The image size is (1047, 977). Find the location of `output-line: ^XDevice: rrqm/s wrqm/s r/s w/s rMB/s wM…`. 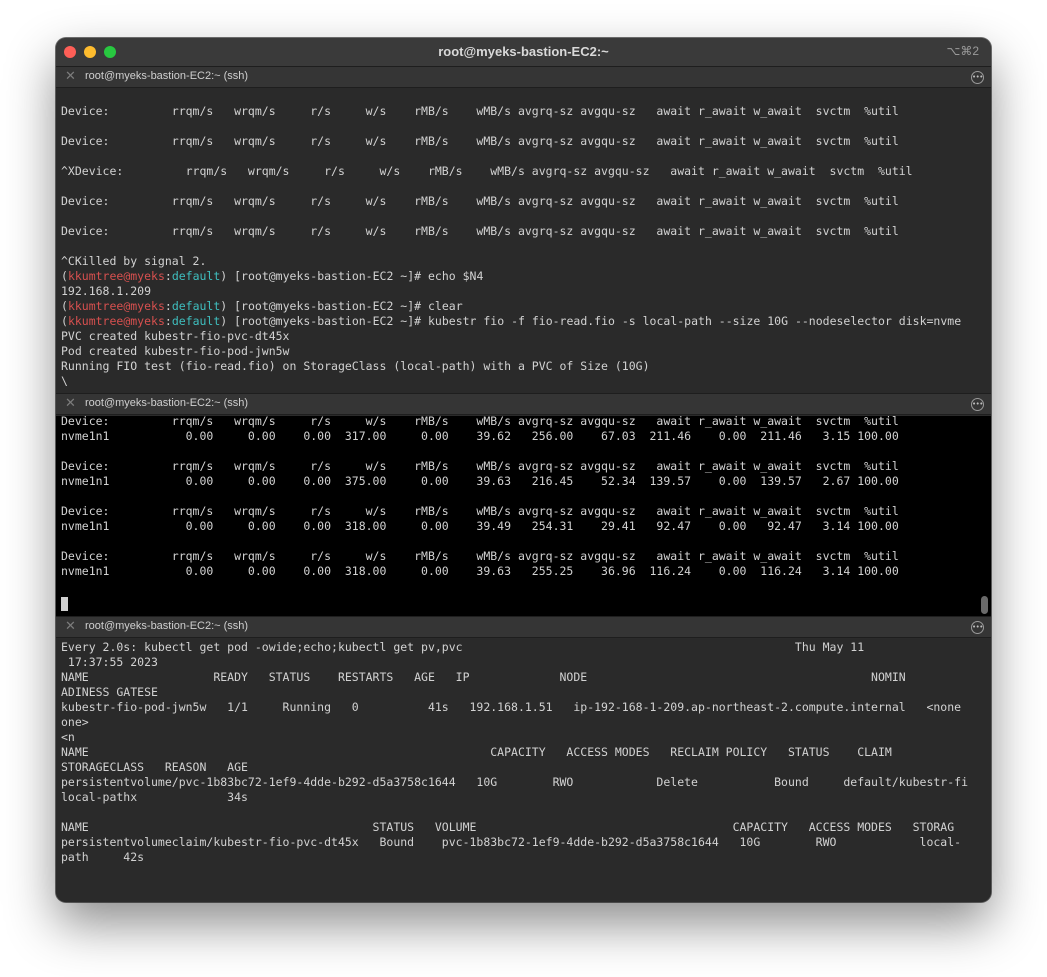

output-line: ^XDevice: rrqm/s wrqm/s r/s w/s rMB/s wM… is located at coordinates (487, 171).